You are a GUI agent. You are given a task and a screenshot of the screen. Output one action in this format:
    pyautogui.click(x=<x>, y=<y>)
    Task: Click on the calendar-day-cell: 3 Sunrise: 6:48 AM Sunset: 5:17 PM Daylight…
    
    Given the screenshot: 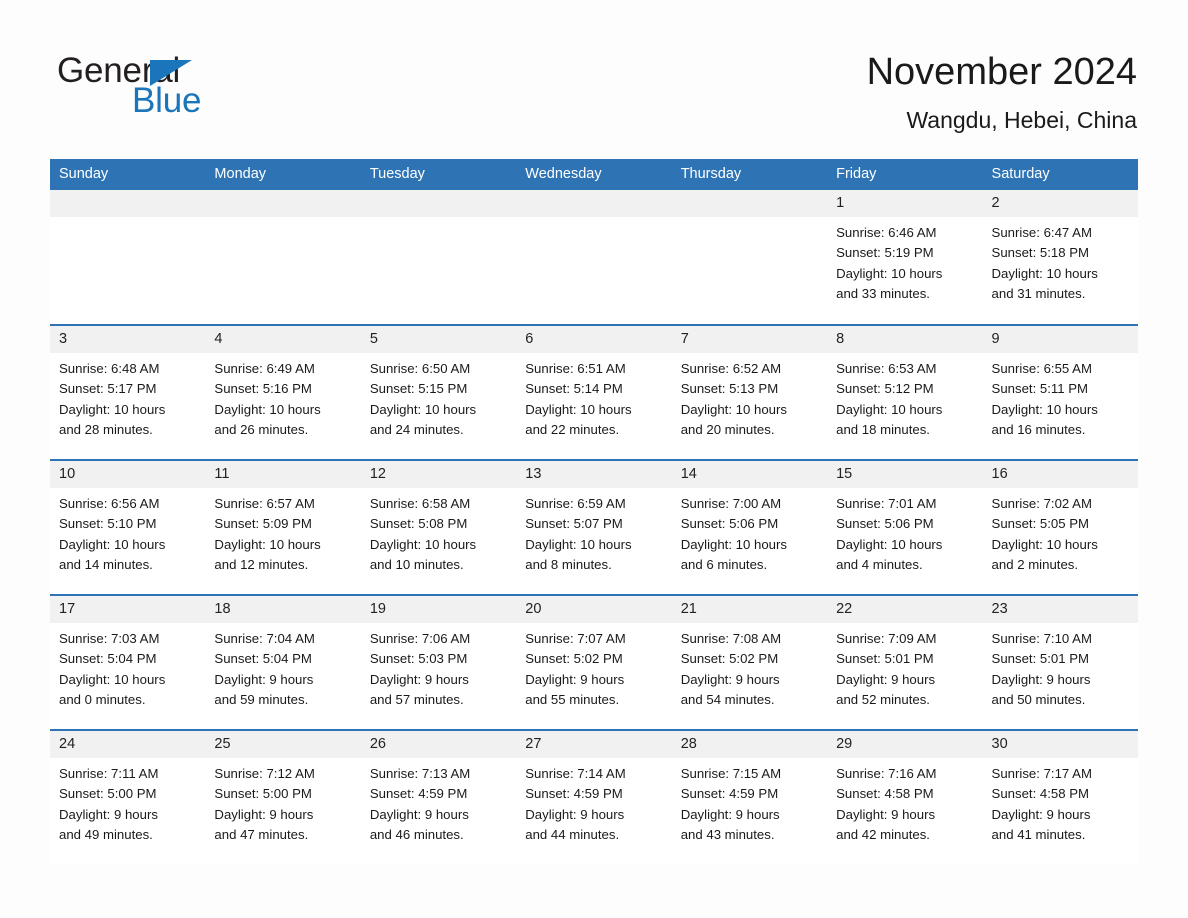 What is the action you would take?
    pyautogui.click(x=128, y=392)
    